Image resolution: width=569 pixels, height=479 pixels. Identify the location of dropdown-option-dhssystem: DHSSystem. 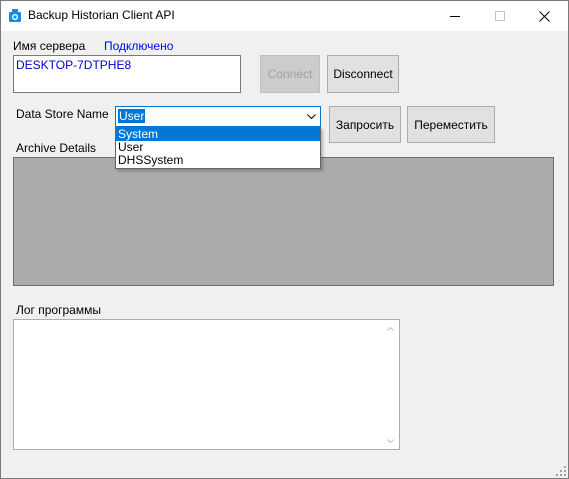
(218, 160).